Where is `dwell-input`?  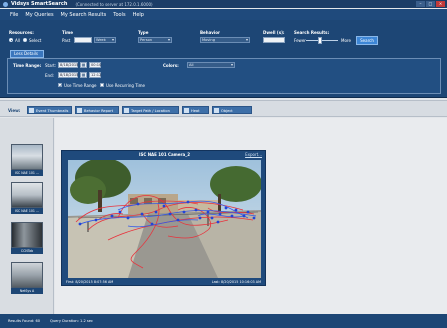
dwell-input is located at coordinates (274, 40).